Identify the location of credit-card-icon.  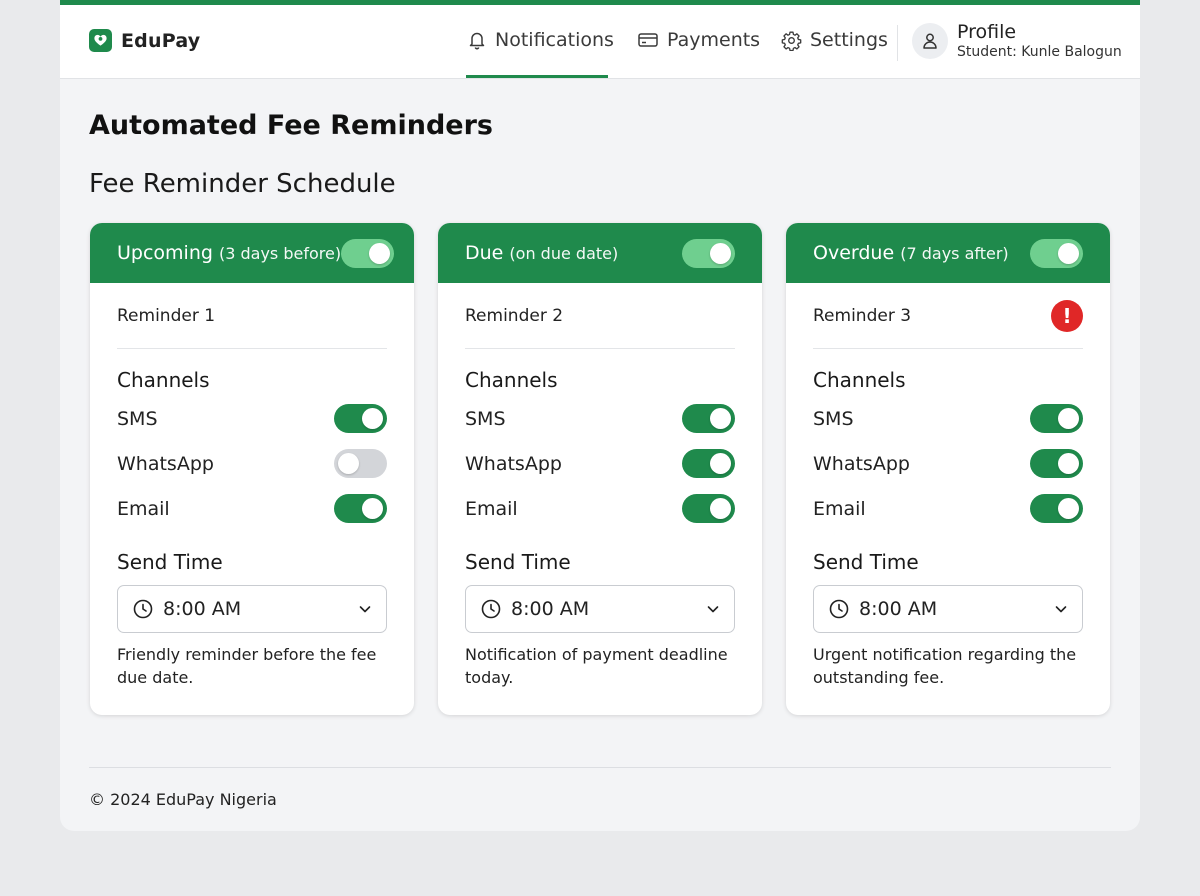
(648, 40).